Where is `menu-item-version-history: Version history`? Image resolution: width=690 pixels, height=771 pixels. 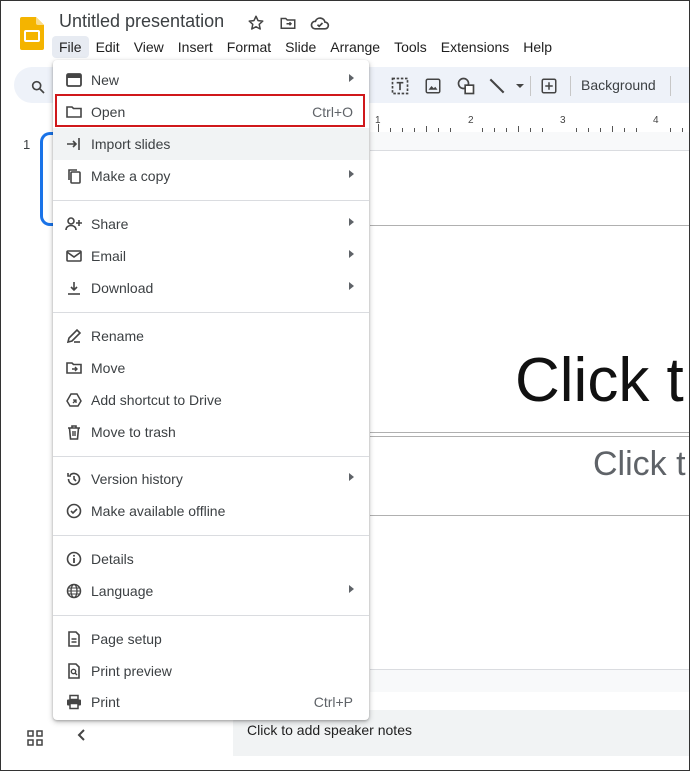 menu-item-version-history: Version history is located at coordinates (211, 479).